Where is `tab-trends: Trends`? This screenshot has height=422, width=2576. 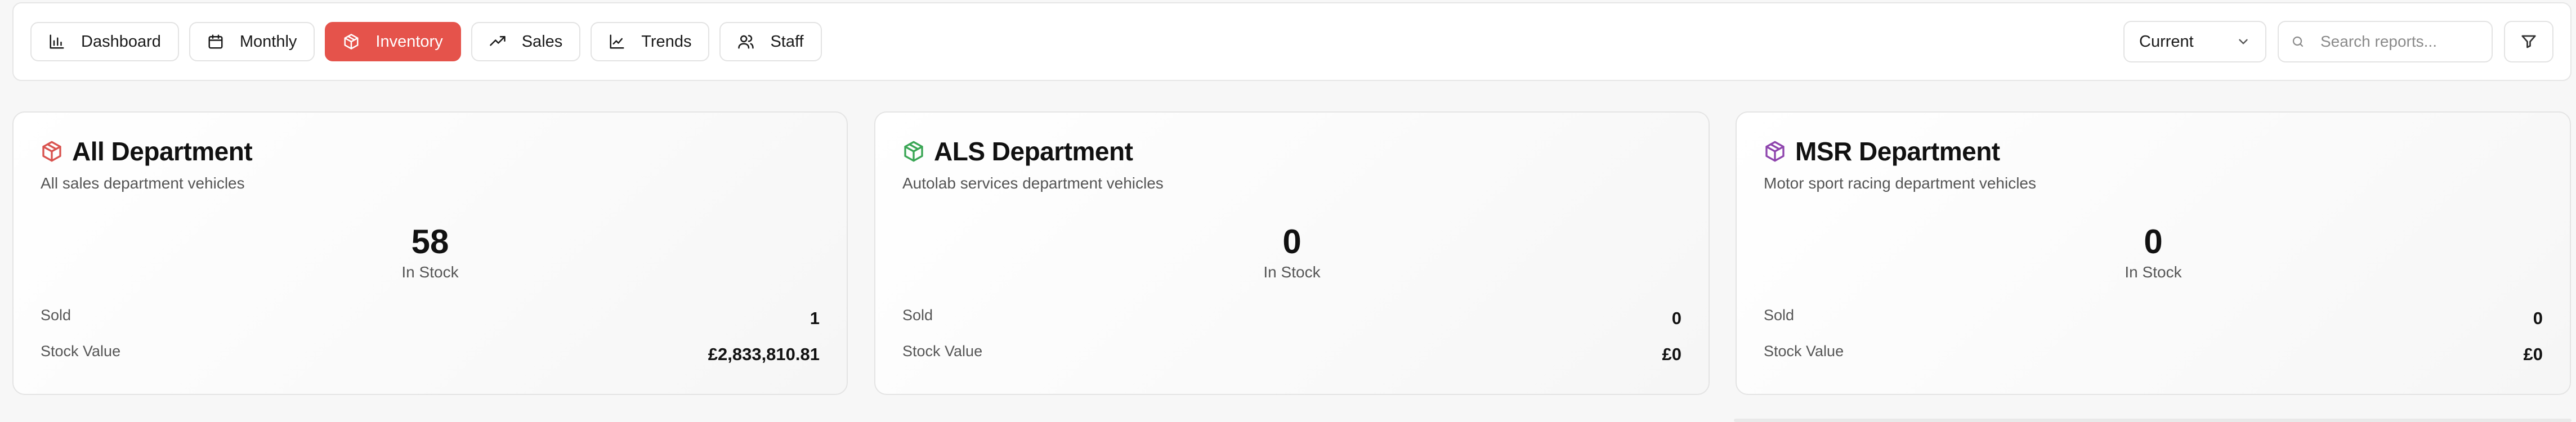
tab-trends: Trends is located at coordinates (650, 41).